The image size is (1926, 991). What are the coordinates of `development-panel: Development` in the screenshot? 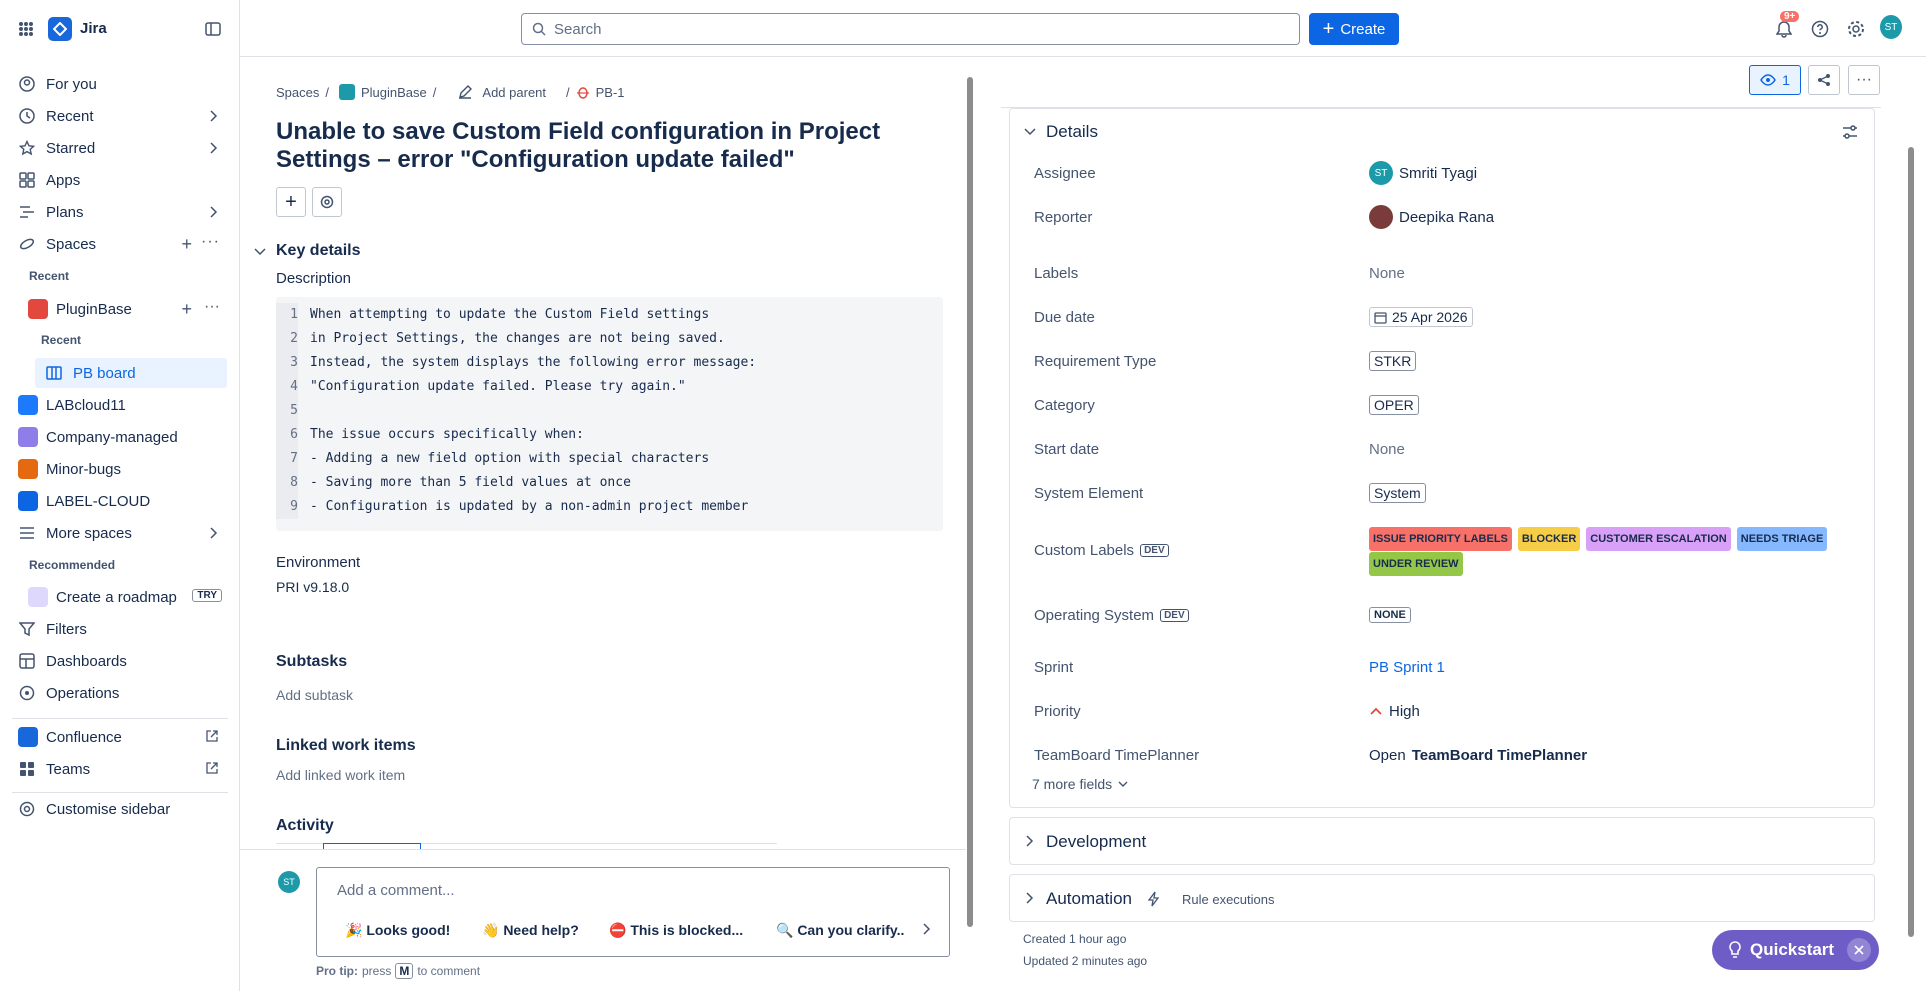 It's located at (1442, 841).